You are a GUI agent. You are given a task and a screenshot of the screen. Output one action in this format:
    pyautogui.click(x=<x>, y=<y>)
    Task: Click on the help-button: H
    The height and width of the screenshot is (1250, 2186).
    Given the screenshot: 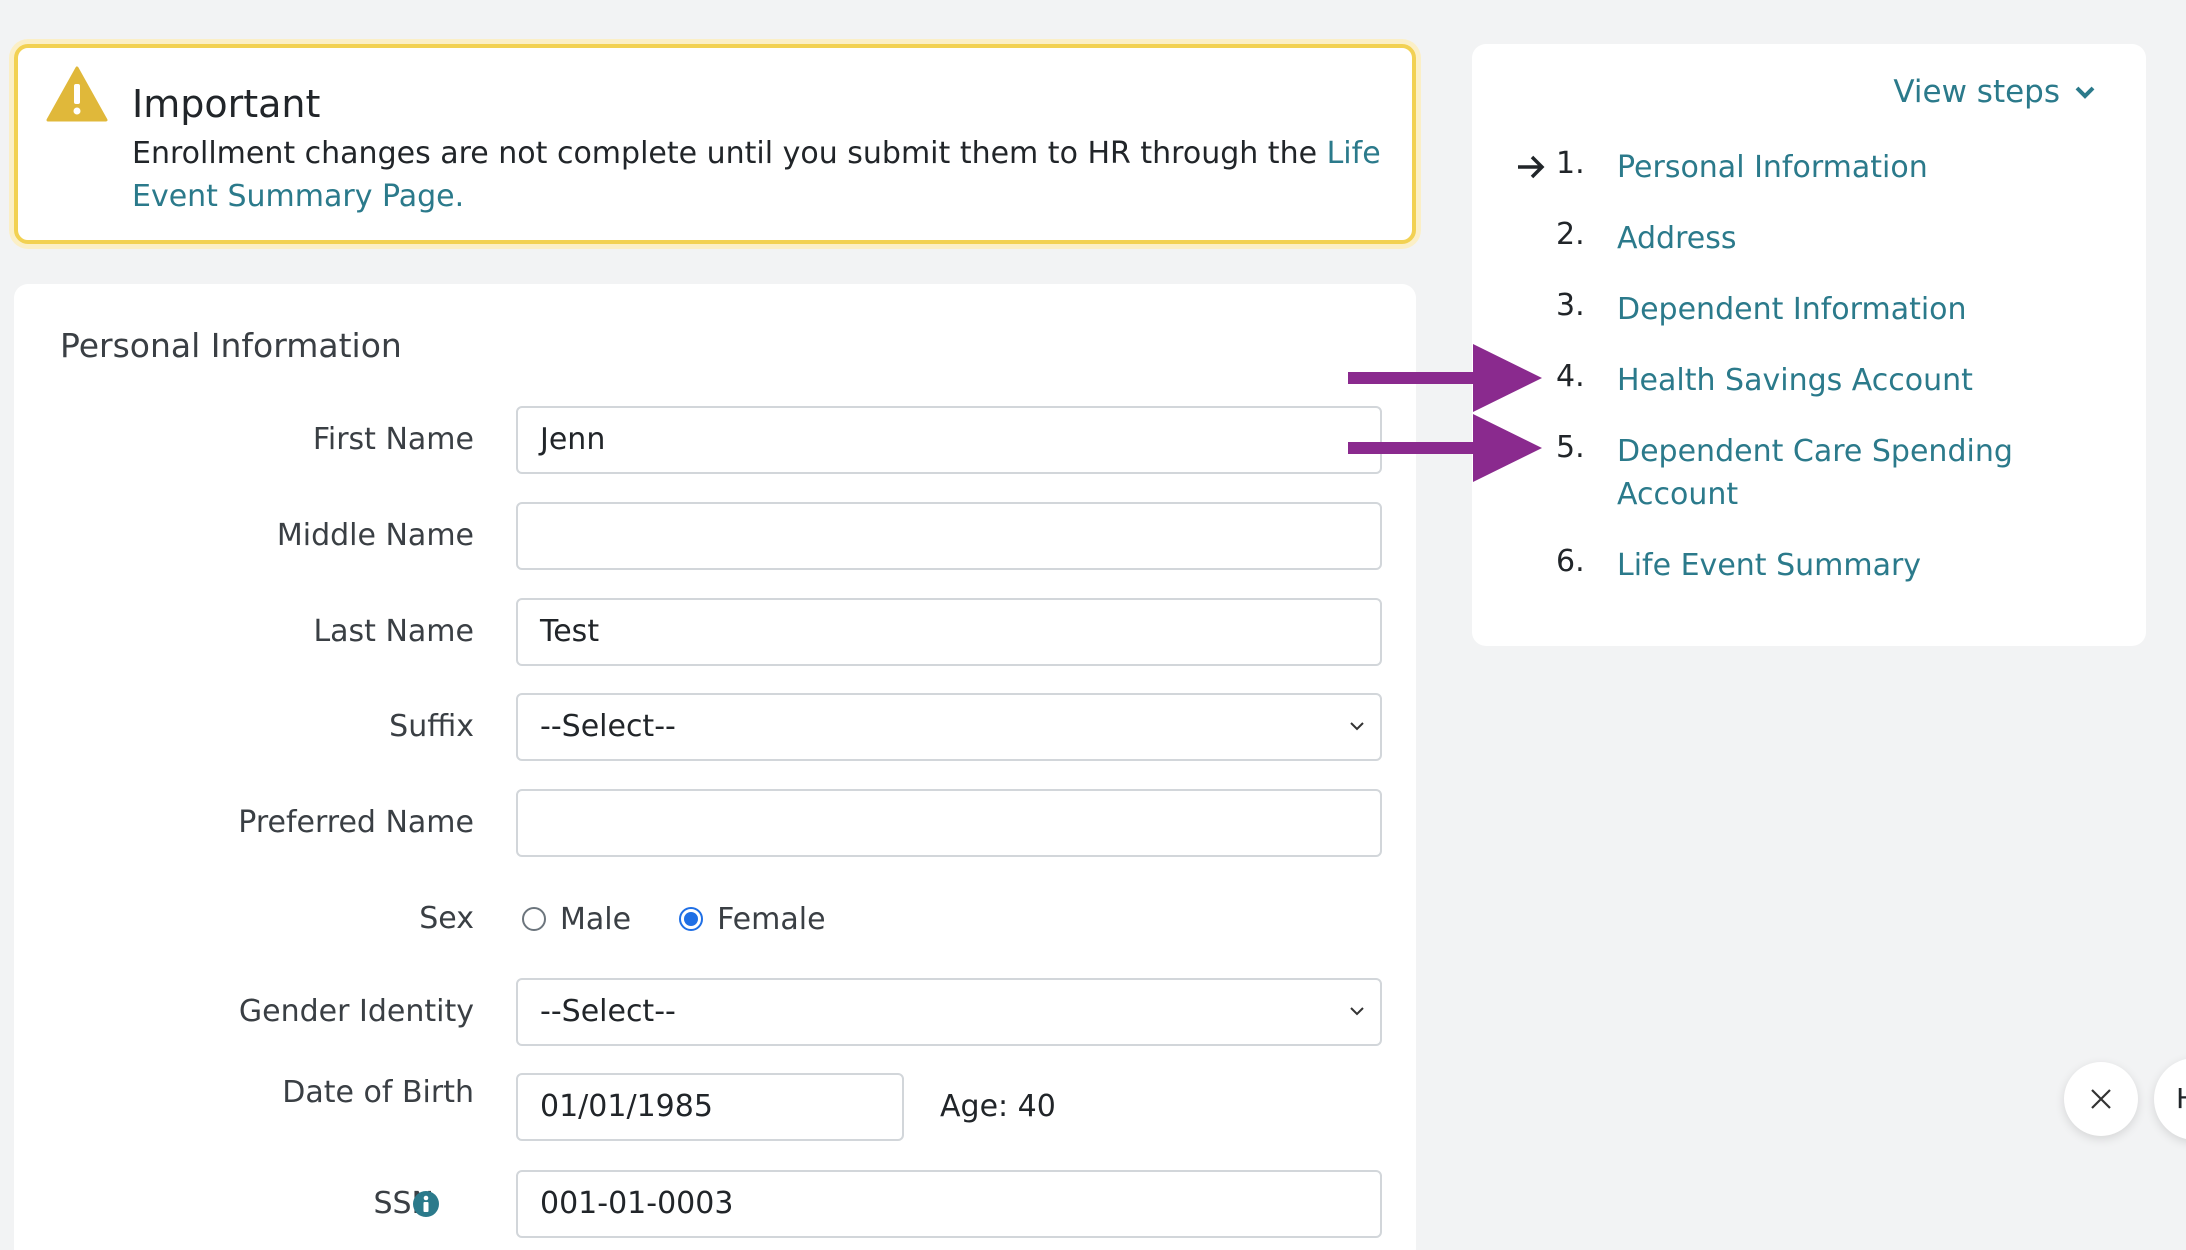 What is the action you would take?
    pyautogui.click(x=2170, y=1099)
    